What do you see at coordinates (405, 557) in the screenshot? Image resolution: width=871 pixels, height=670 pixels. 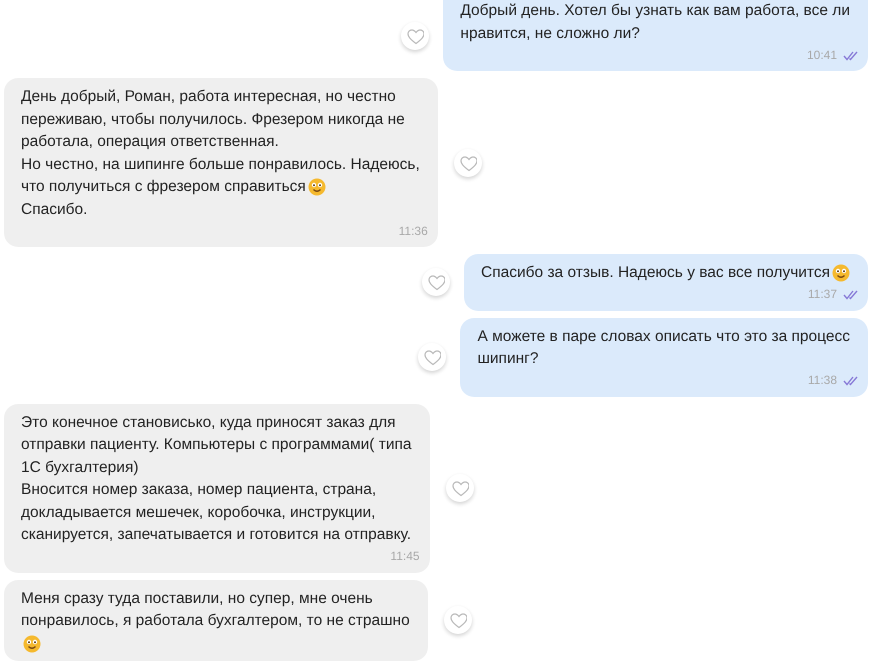 I see `message-time: 11:45` at bounding box center [405, 557].